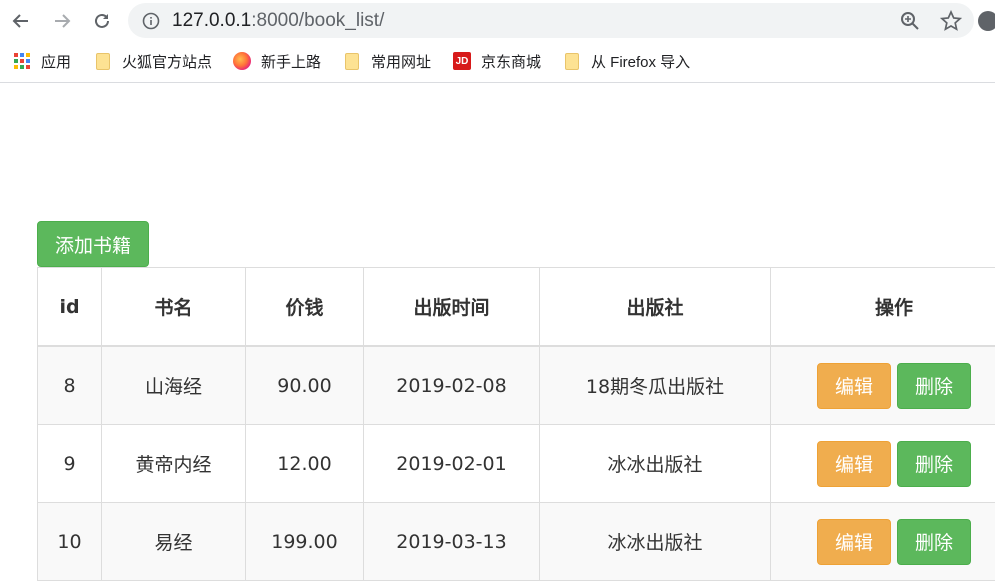 The width and height of the screenshot is (995, 581). I want to click on bookmark-firefox-import: 从 Firefox 导入, so click(626, 61).